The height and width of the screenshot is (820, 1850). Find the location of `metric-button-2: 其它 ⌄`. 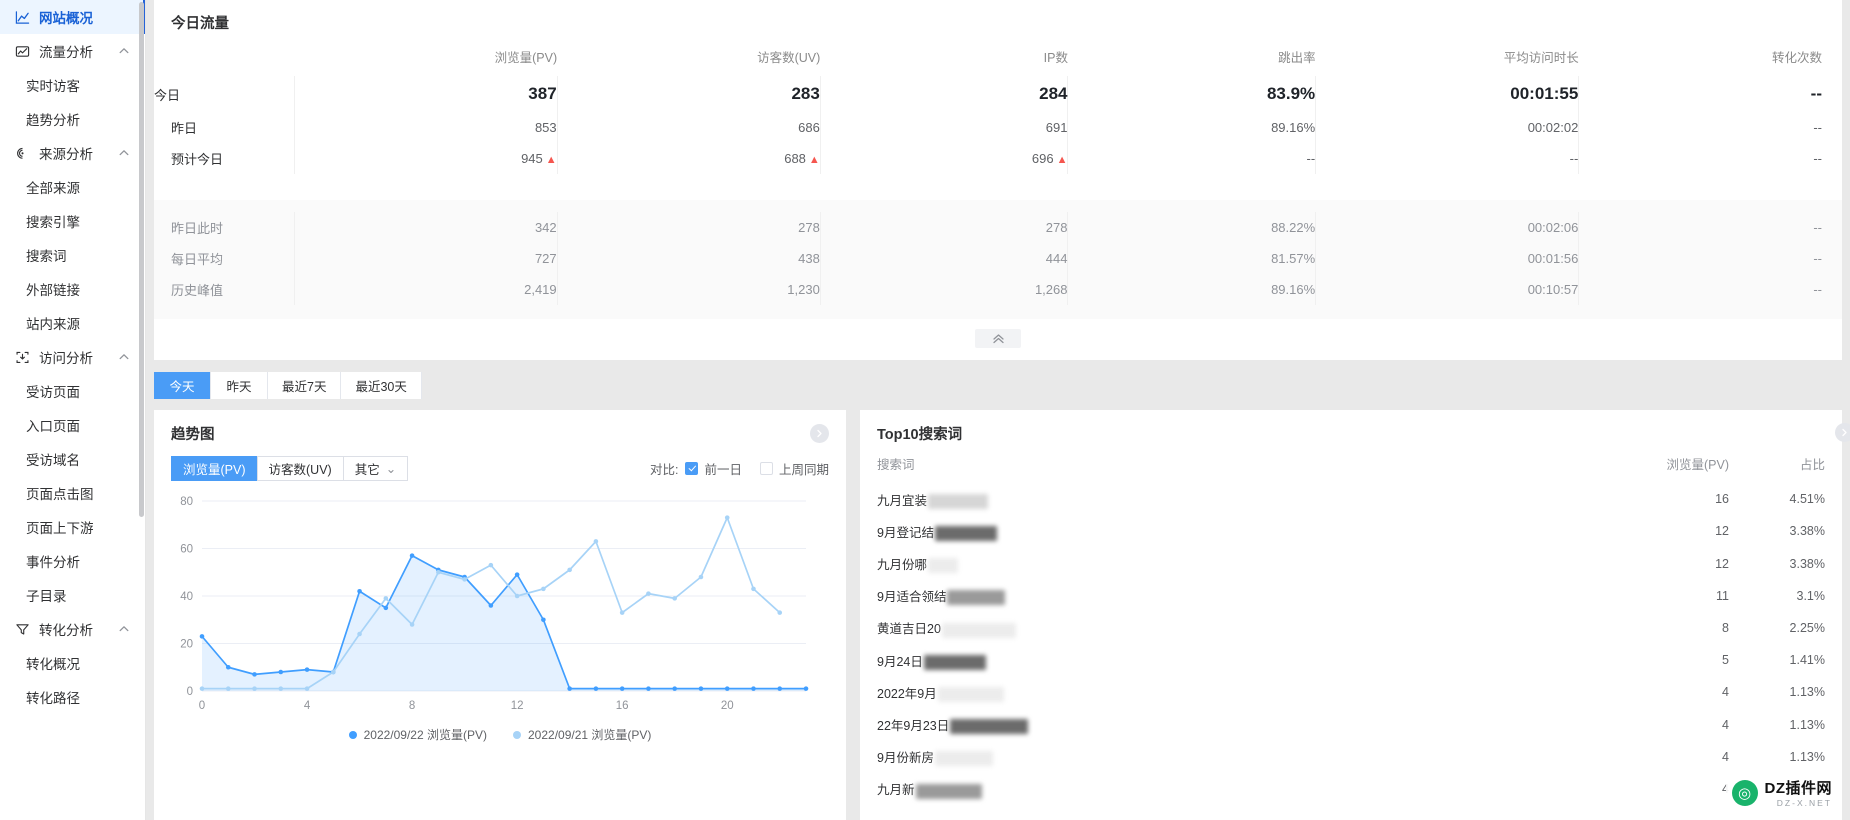

metric-button-2: 其它 ⌄ is located at coordinates (375, 468).